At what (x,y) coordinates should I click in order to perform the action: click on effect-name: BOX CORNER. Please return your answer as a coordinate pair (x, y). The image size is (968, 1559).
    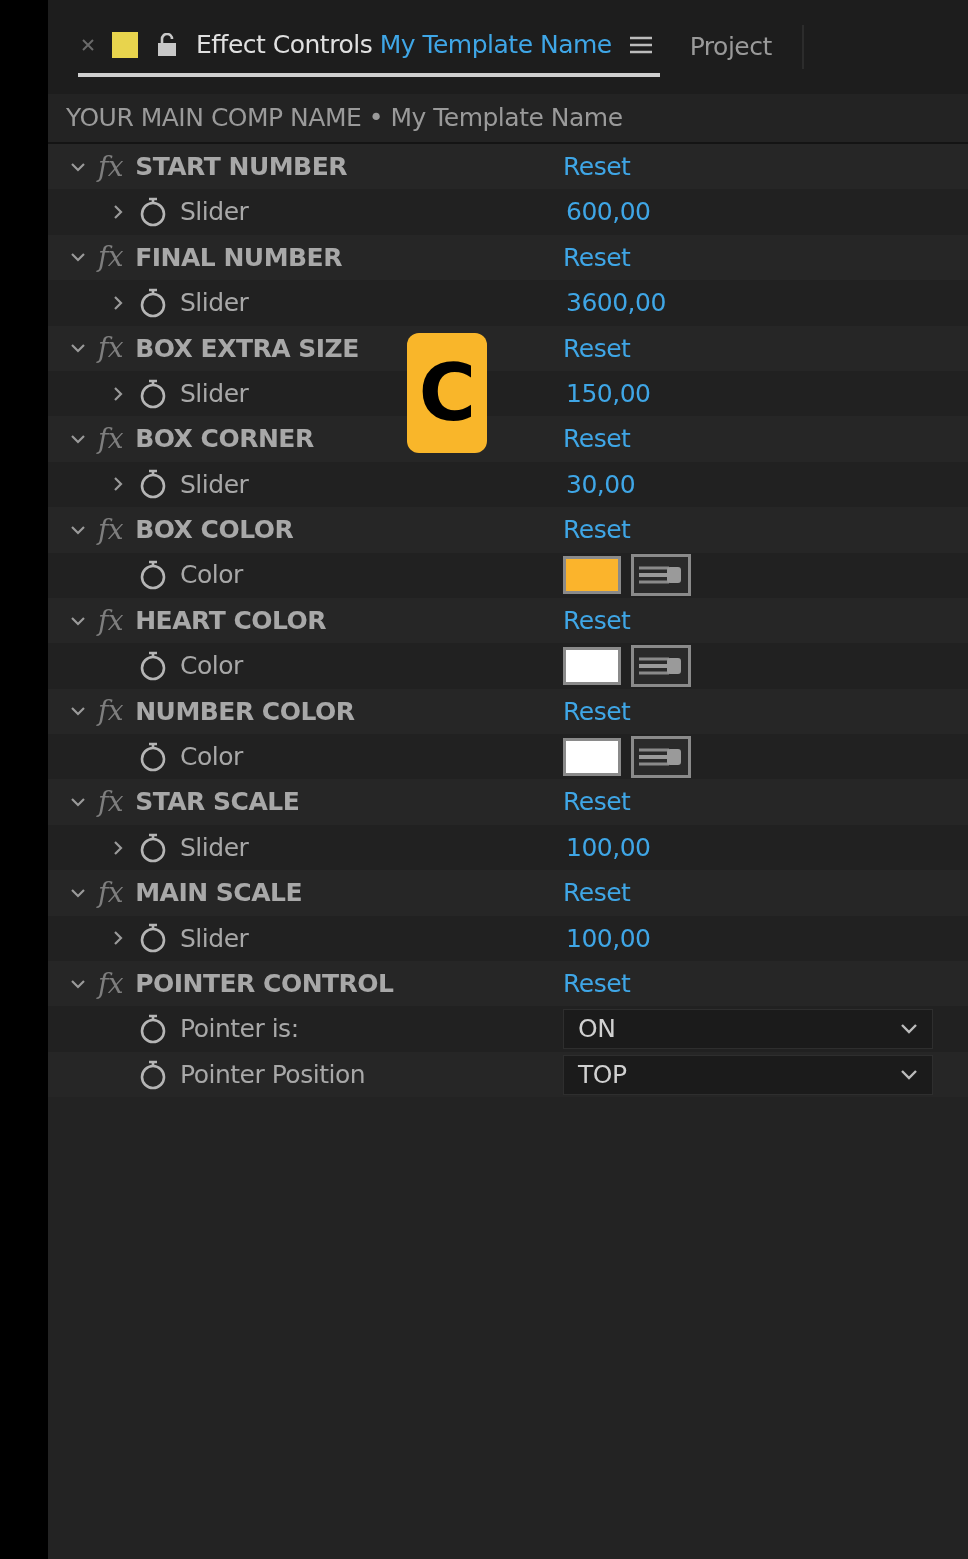
    Looking at the image, I should click on (224, 439).